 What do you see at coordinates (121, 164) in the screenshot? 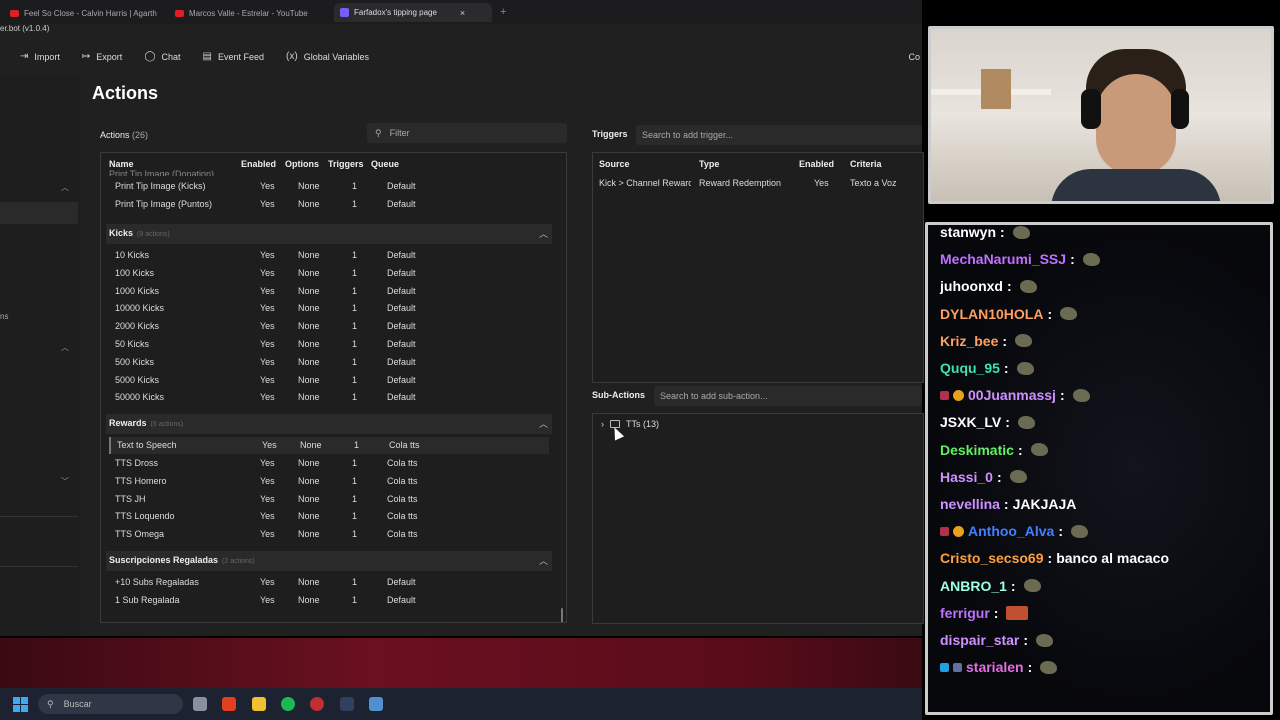
I see `column-header-name: Name` at bounding box center [121, 164].